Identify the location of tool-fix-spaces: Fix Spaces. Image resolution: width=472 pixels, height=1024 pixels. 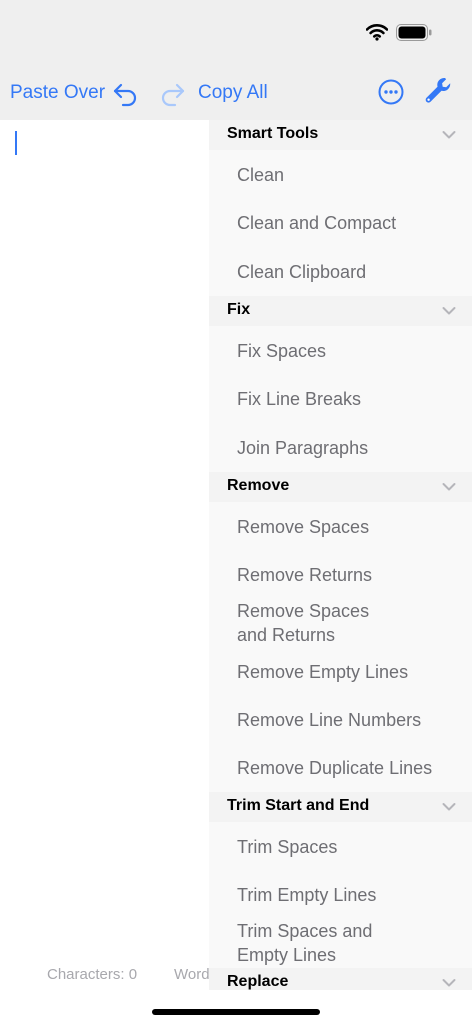
(352, 351).